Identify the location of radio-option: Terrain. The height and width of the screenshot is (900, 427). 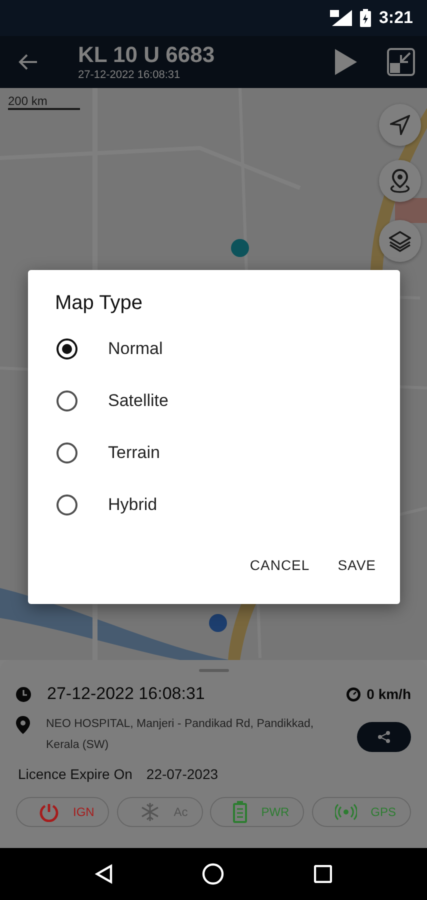
(214, 453).